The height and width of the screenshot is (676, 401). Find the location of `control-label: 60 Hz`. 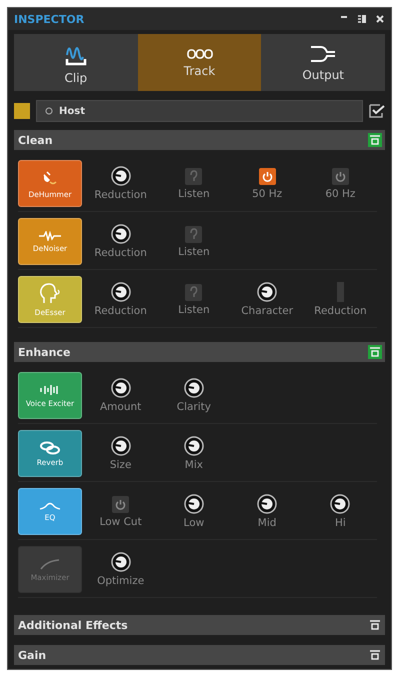

control-label: 60 Hz is located at coordinates (340, 194).